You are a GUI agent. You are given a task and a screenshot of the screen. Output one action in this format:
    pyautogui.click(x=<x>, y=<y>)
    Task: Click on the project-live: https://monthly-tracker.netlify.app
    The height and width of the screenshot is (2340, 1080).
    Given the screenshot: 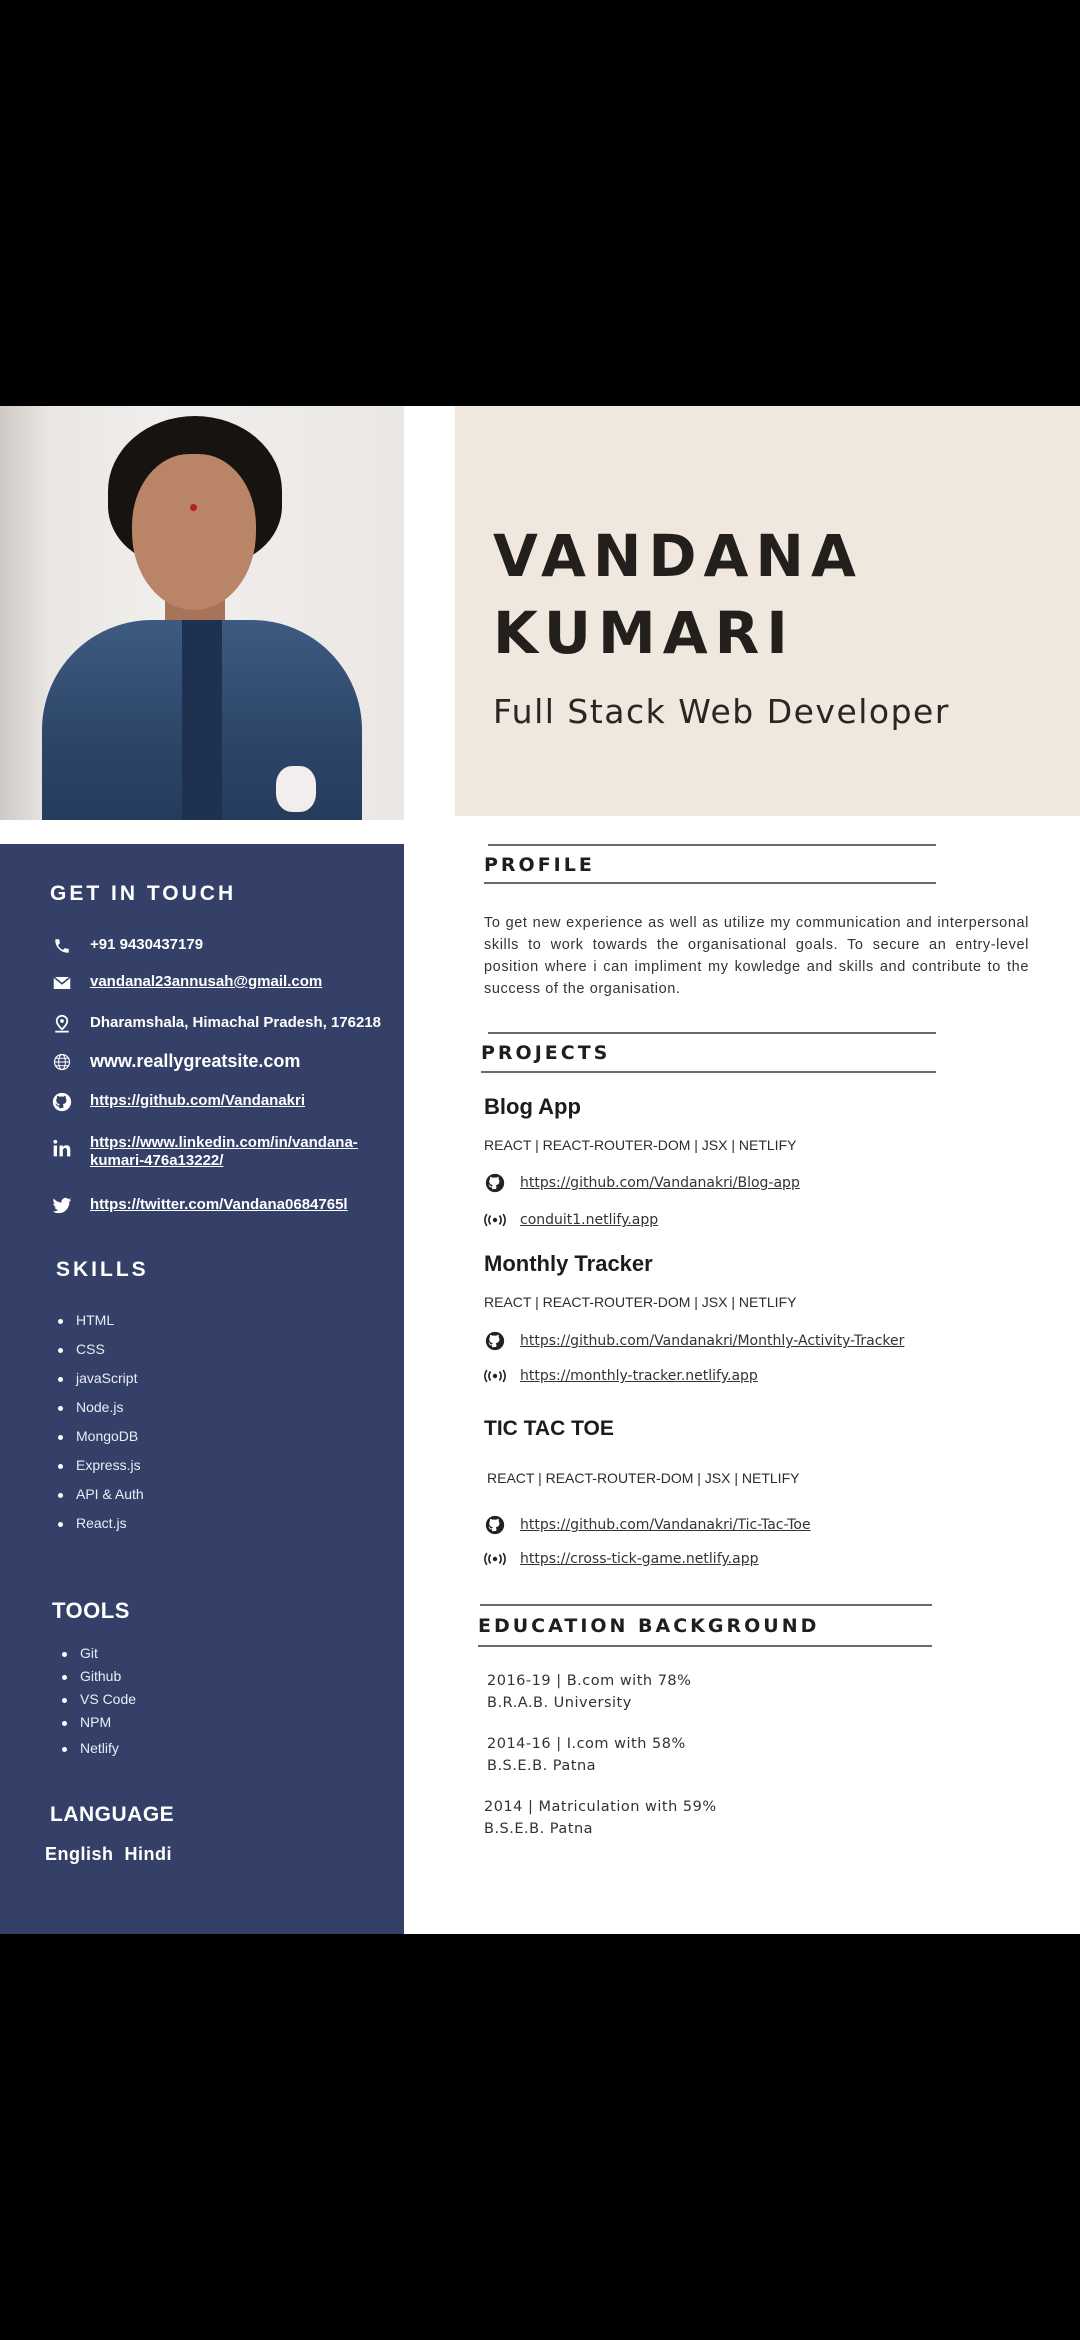 What is the action you would take?
    pyautogui.click(x=621, y=1376)
    